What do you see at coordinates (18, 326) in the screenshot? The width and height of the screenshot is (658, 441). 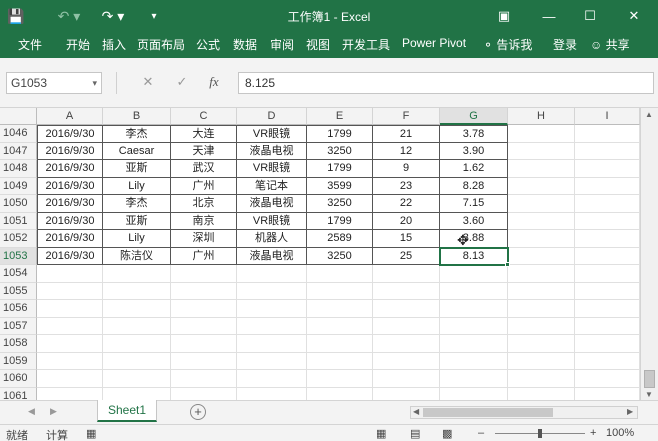 I see `row-header: 1057` at bounding box center [18, 326].